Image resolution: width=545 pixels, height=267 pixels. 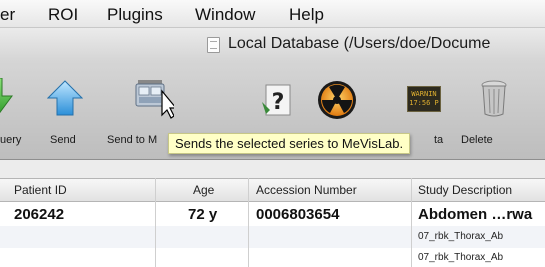 What do you see at coordinates (40, 190) in the screenshot?
I see `column-header-patient-id: Patient ID` at bounding box center [40, 190].